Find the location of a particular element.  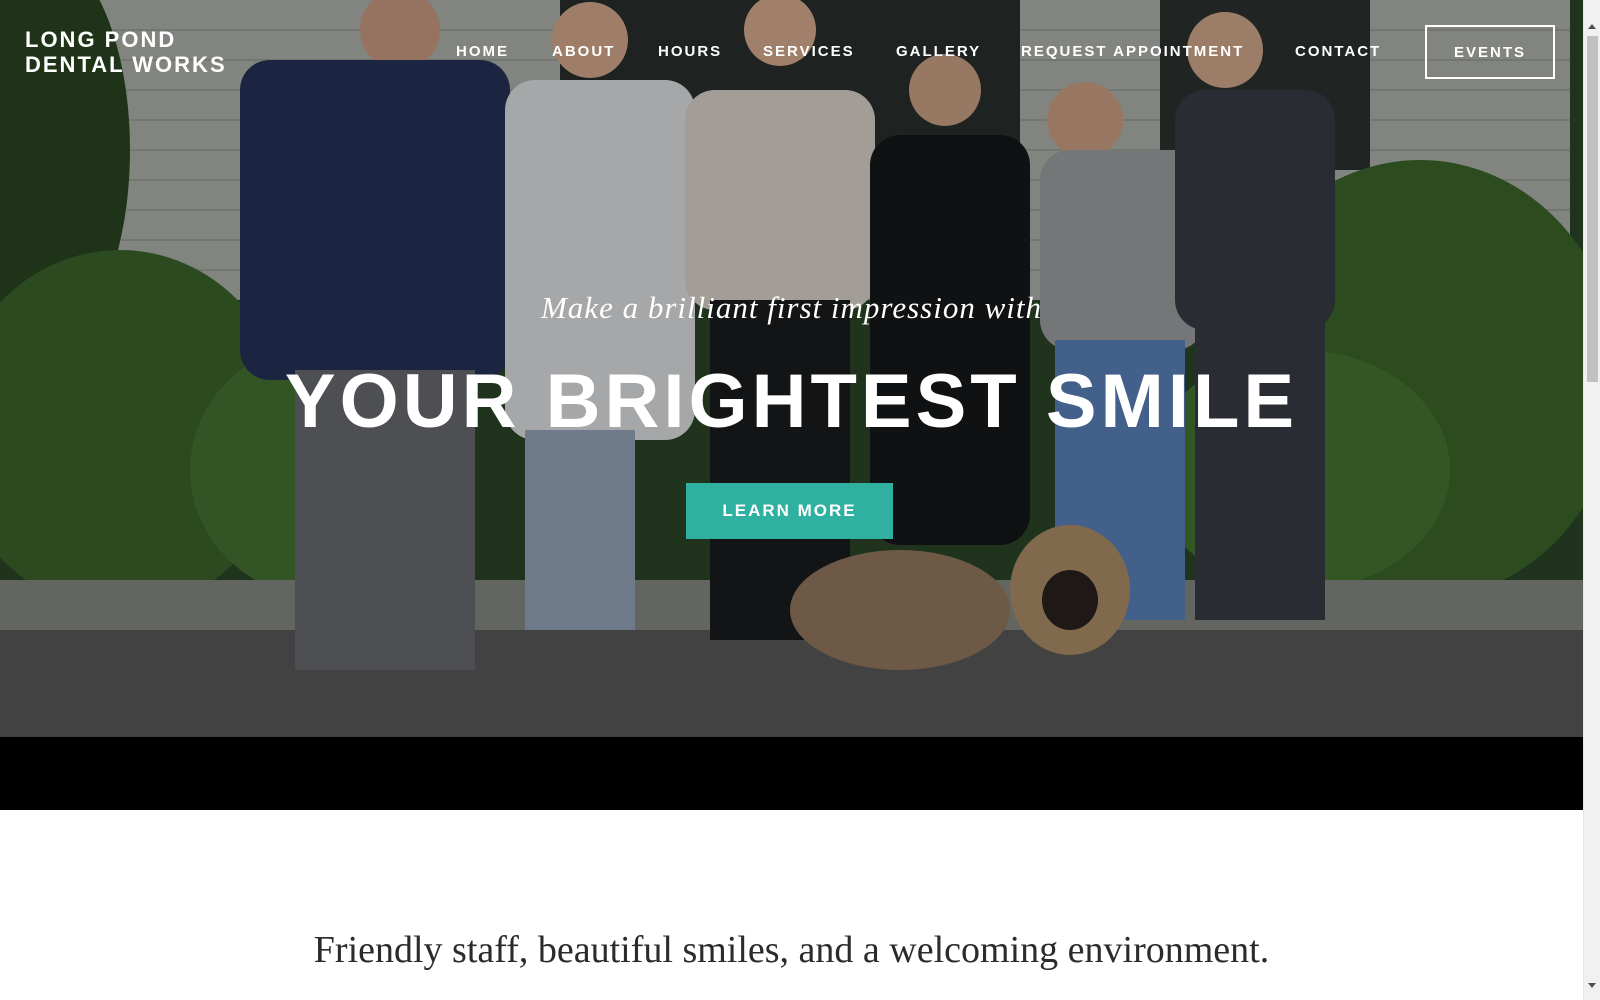

vertical-scrollbar is located at coordinates (1591, 500).